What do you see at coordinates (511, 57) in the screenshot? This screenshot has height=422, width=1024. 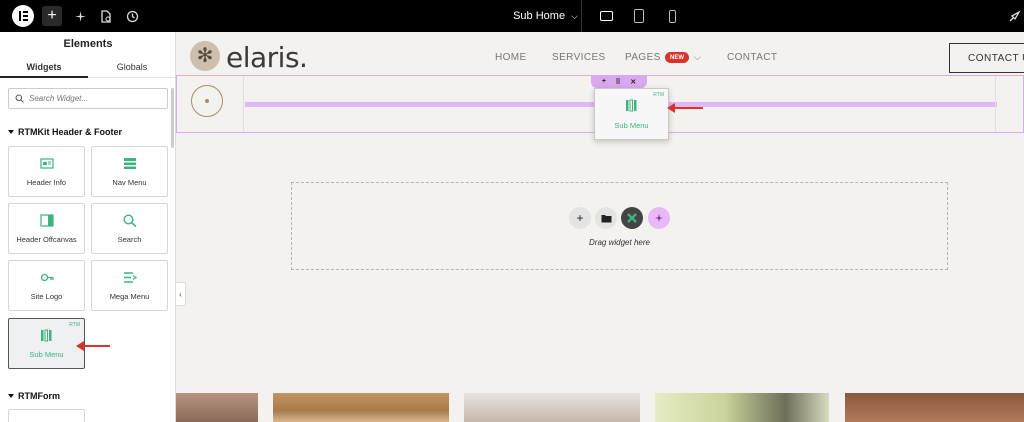 I see `nav-home: HOME` at bounding box center [511, 57].